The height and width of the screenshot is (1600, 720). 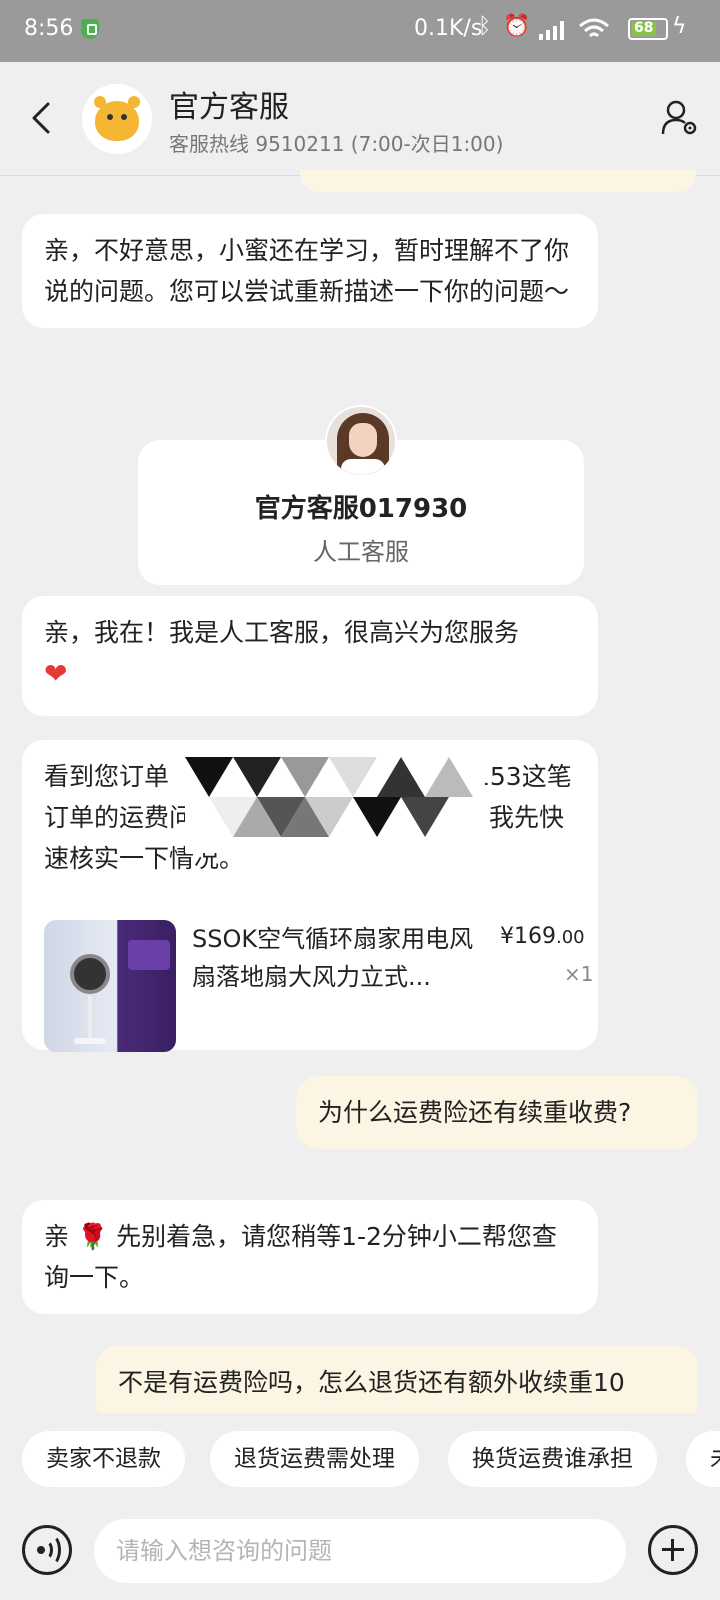 I want to click on hotline-text: 客服热线 9510211 (7:00-次日1:00), so click(x=336, y=144).